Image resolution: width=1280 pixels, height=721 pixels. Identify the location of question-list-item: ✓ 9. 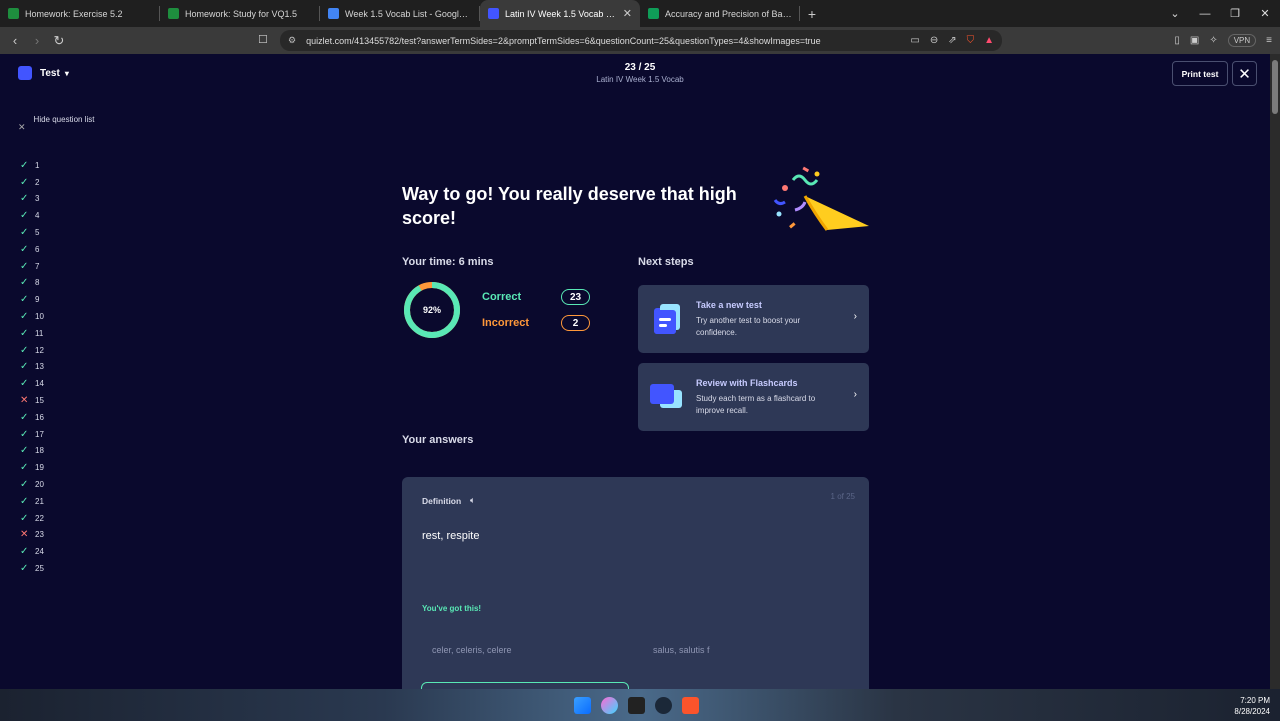
(32, 299).